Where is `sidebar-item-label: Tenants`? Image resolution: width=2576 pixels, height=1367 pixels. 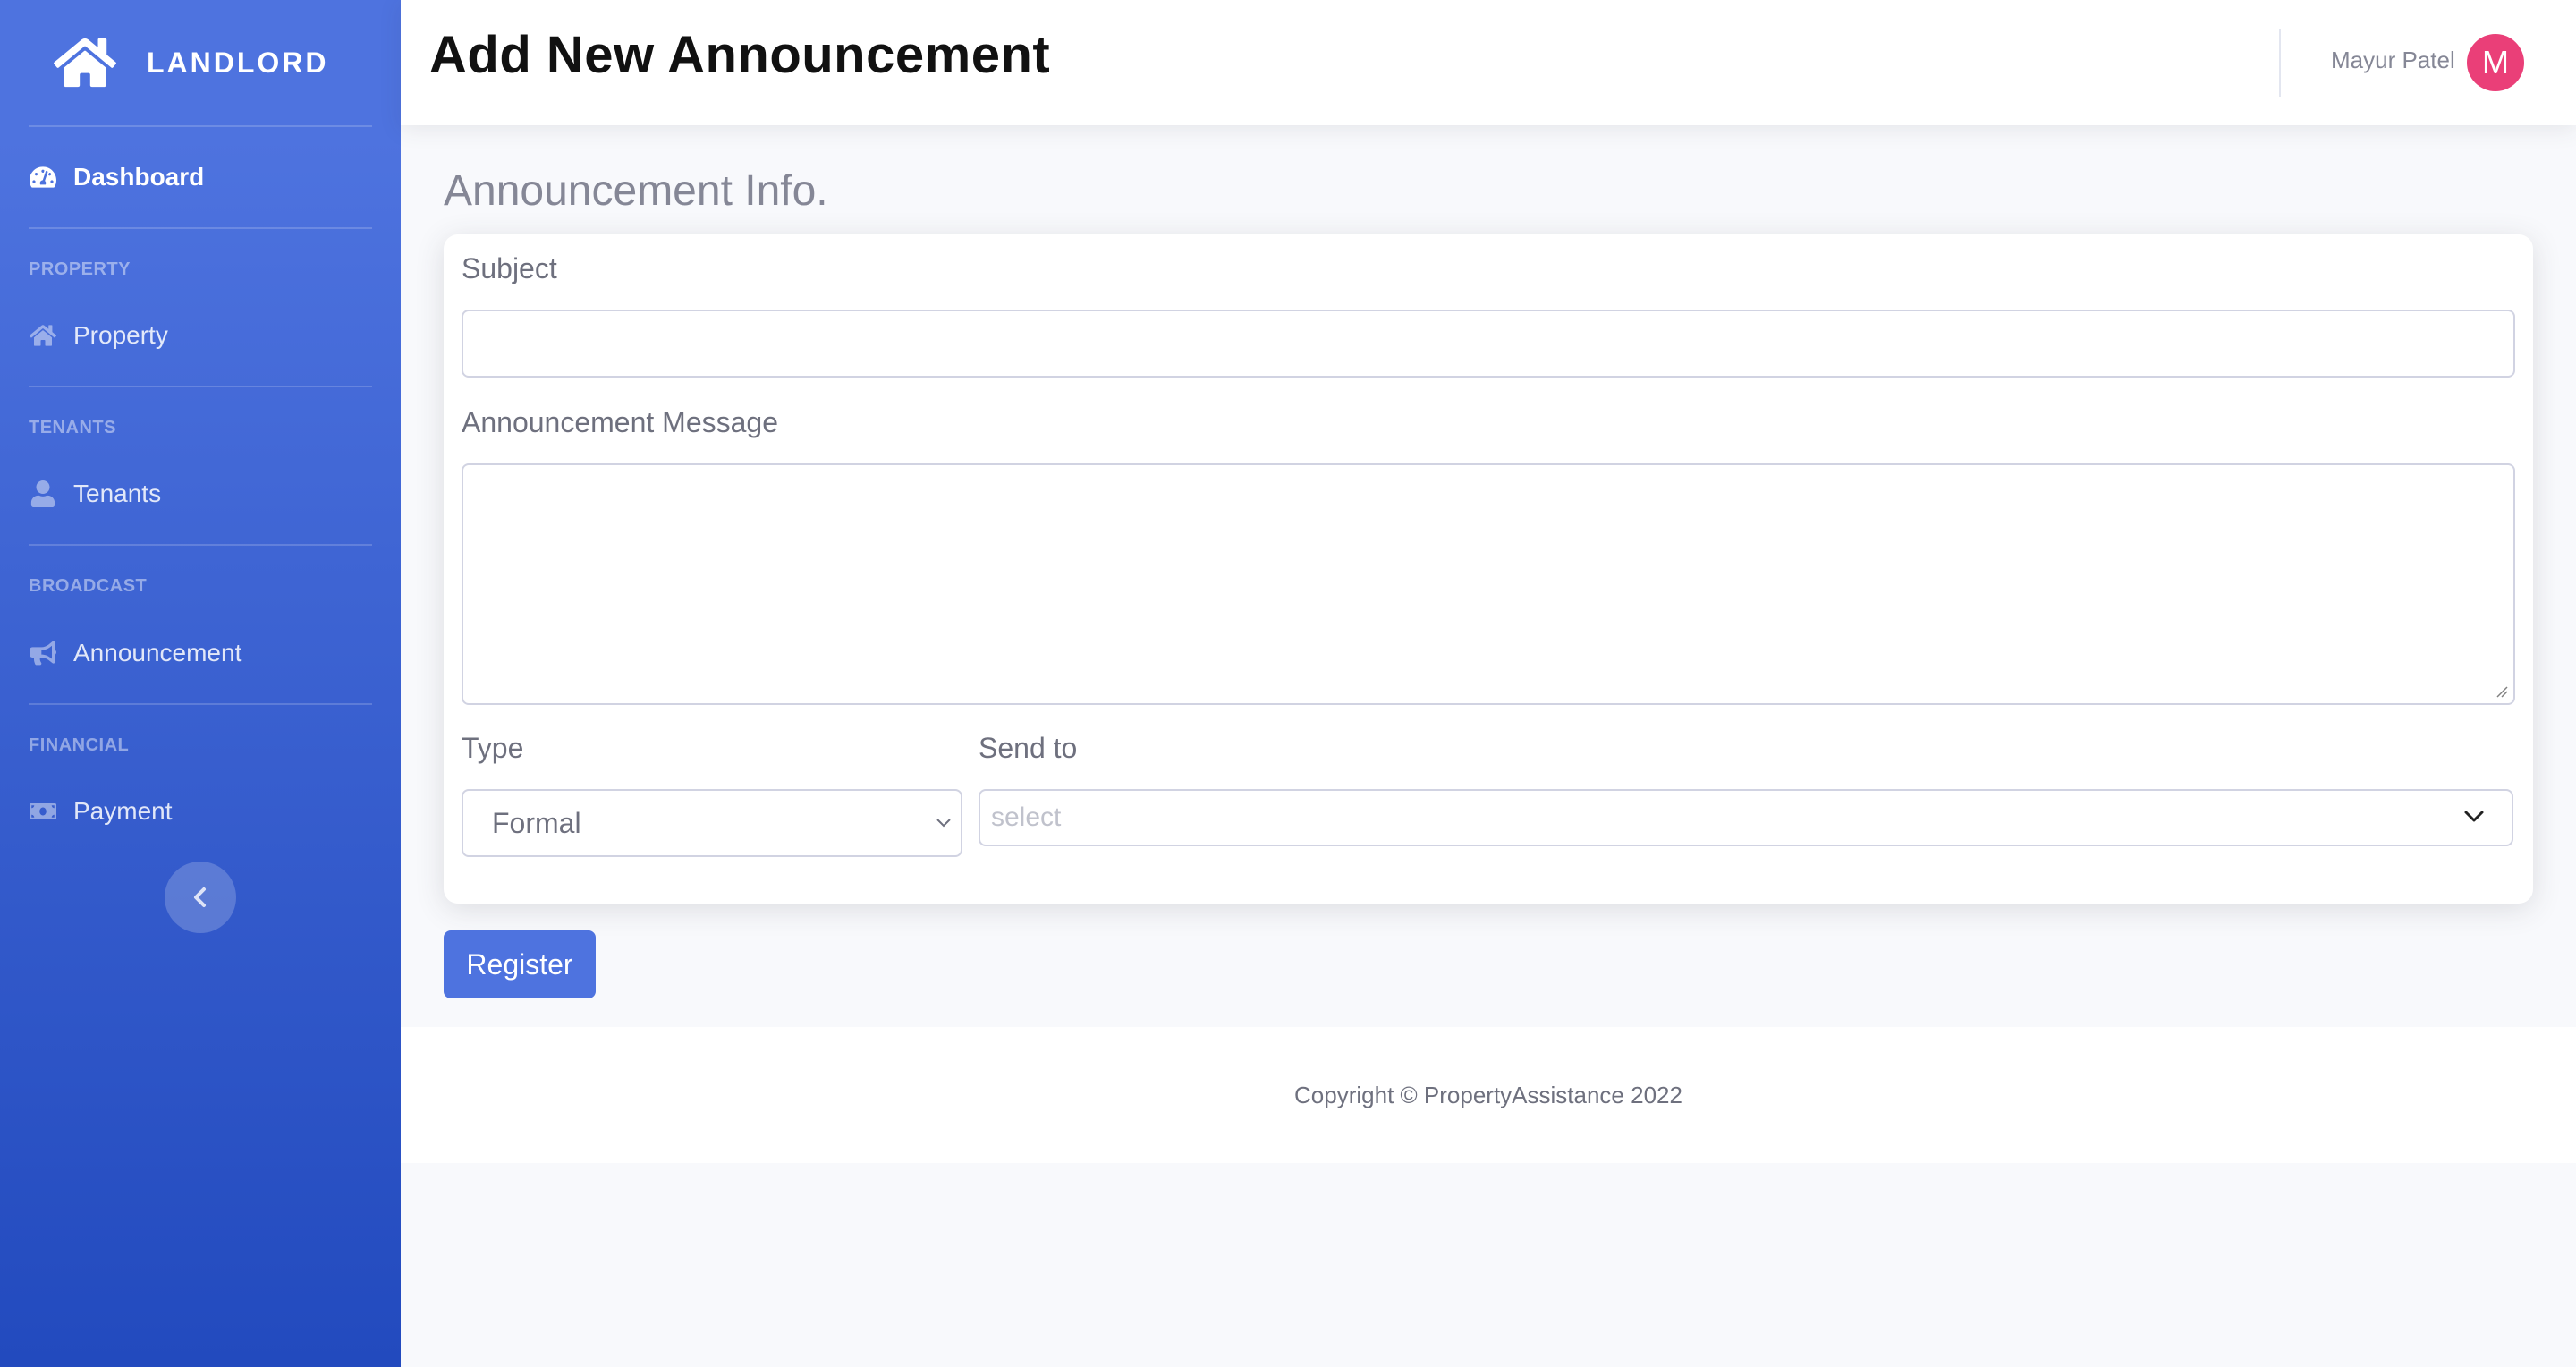
sidebar-item-label: Tenants is located at coordinates (117, 494).